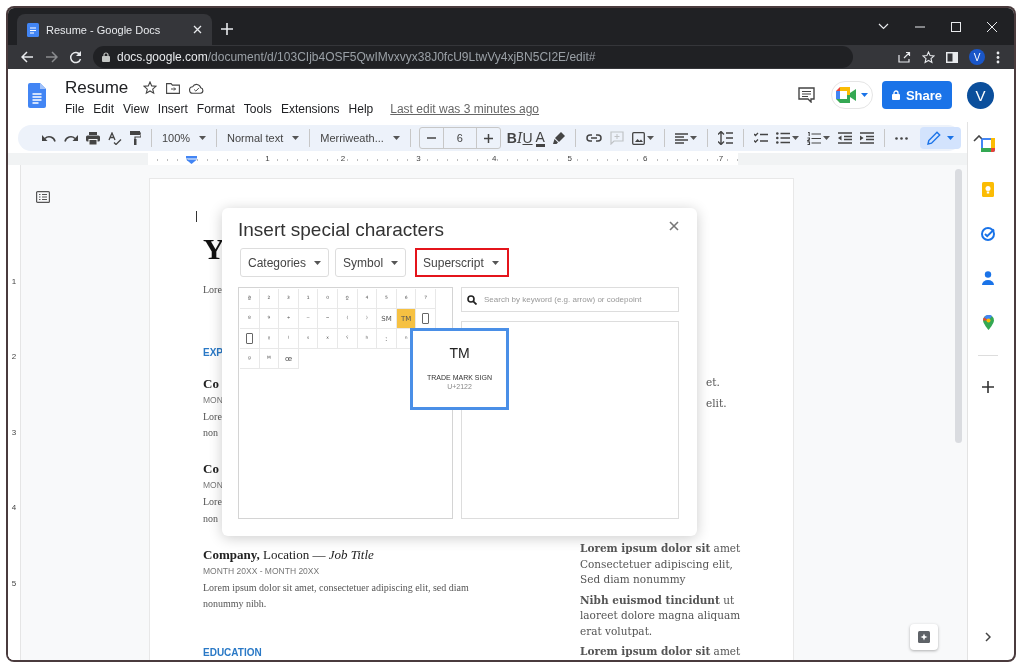 Image resolution: width=1024 pixels, height=669 pixels. I want to click on dialog-title: Insert special characters, so click(341, 230).